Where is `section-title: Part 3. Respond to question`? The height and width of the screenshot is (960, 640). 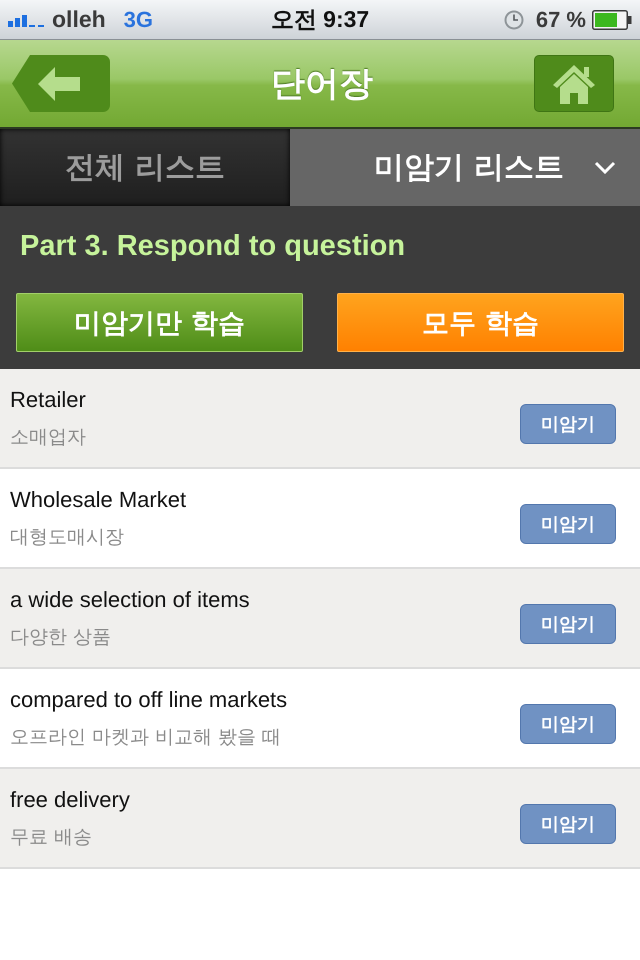
section-title: Part 3. Respond to question is located at coordinates (213, 246).